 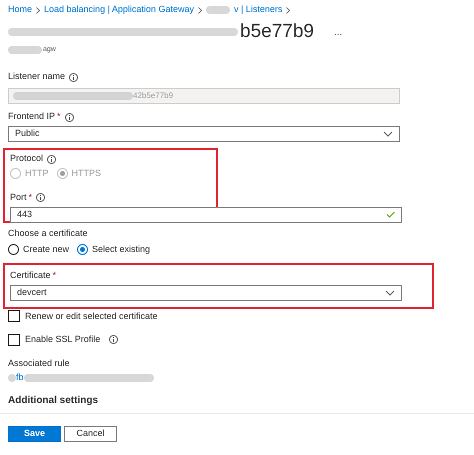 I want to click on field-label: Protocol, so click(x=27, y=159).